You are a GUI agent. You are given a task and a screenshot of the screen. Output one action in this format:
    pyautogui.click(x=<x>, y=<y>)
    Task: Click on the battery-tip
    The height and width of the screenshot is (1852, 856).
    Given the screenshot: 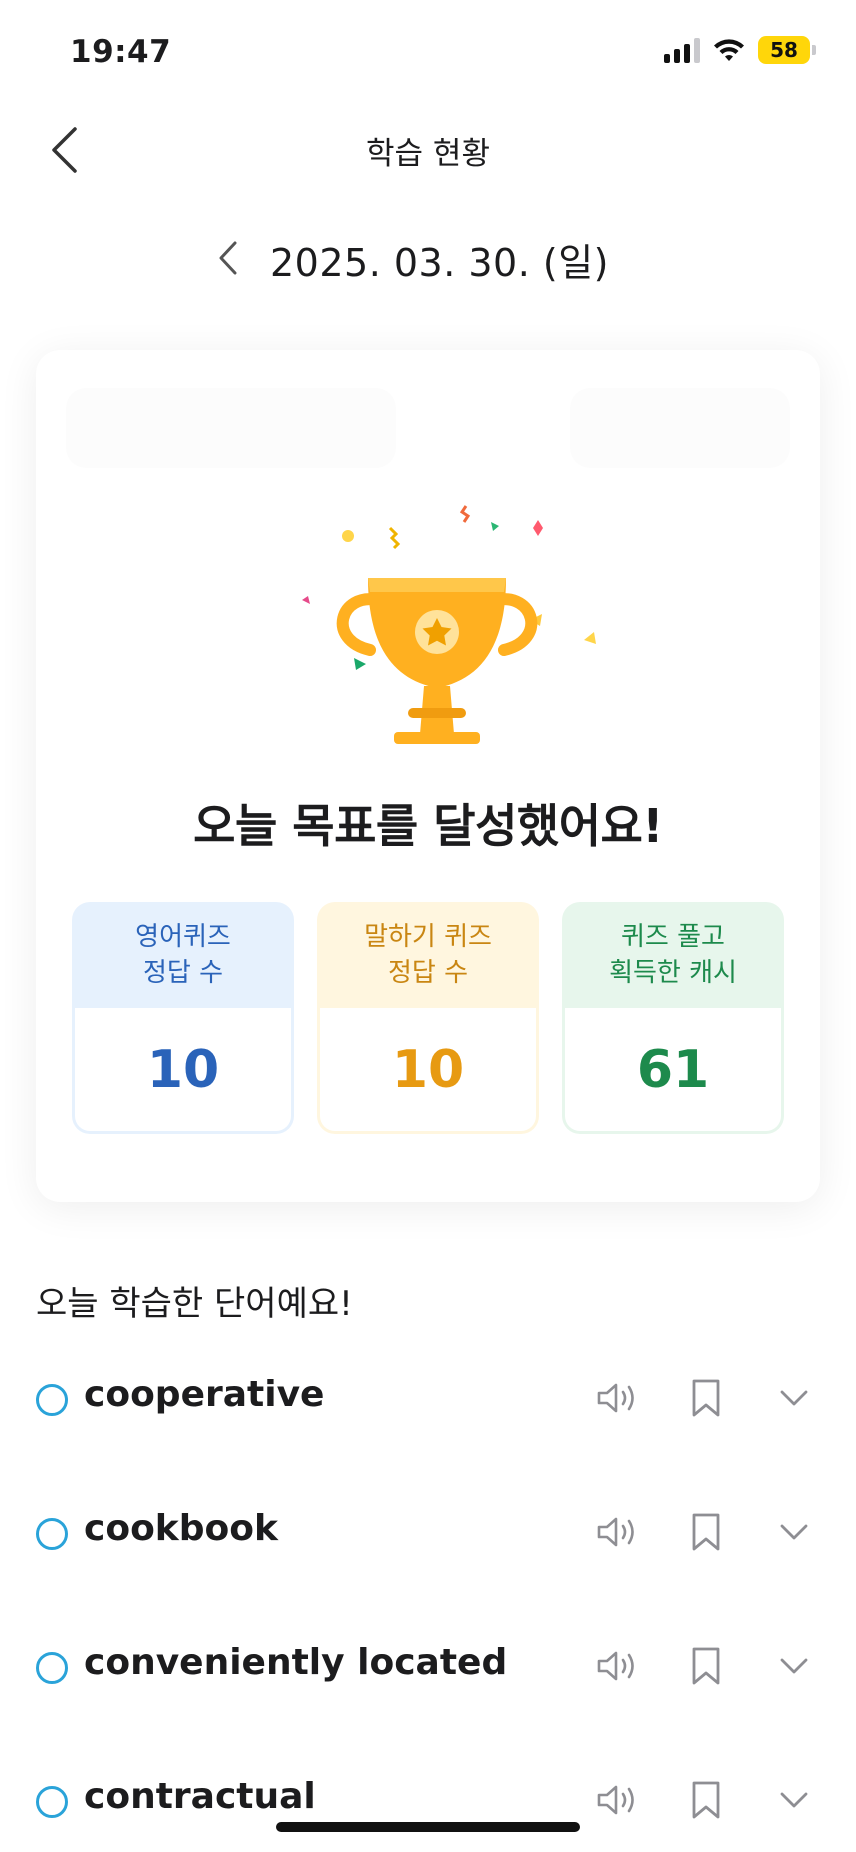 What is the action you would take?
    pyautogui.click(x=814, y=50)
    